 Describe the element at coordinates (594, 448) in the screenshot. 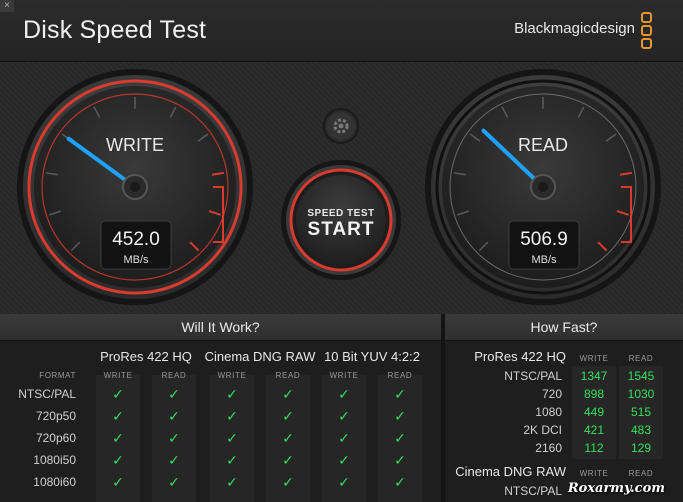

I see `hf-write-value: 112` at that location.